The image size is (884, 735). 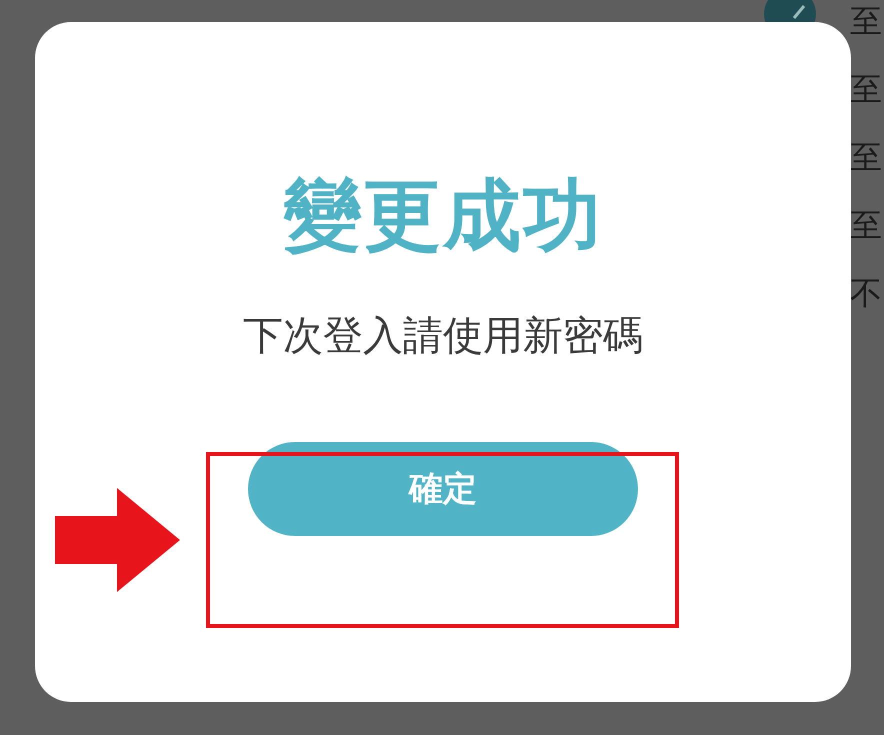 I want to click on dialog-message: 下次登入請使用新密碼, so click(x=443, y=336).